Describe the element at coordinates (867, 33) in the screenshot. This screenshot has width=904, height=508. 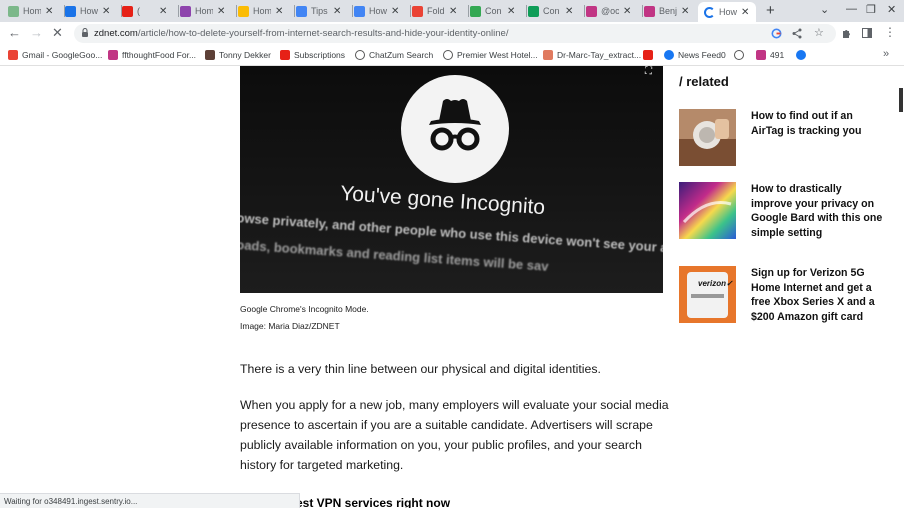
I see `side-panel-icon` at that location.